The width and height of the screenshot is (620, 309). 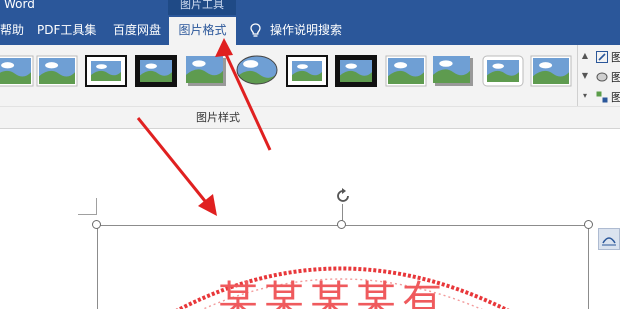 I want to click on pencil-icon, so click(x=602, y=57).